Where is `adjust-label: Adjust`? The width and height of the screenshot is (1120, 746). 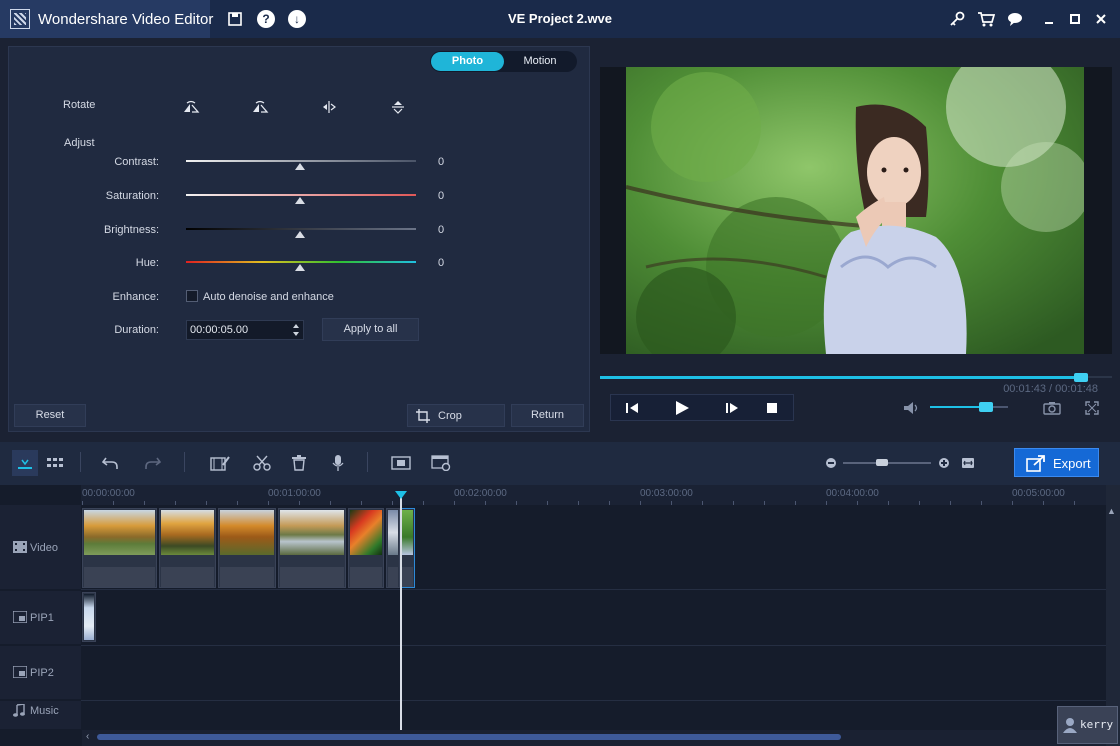
adjust-label: Adjust is located at coordinates (79, 143).